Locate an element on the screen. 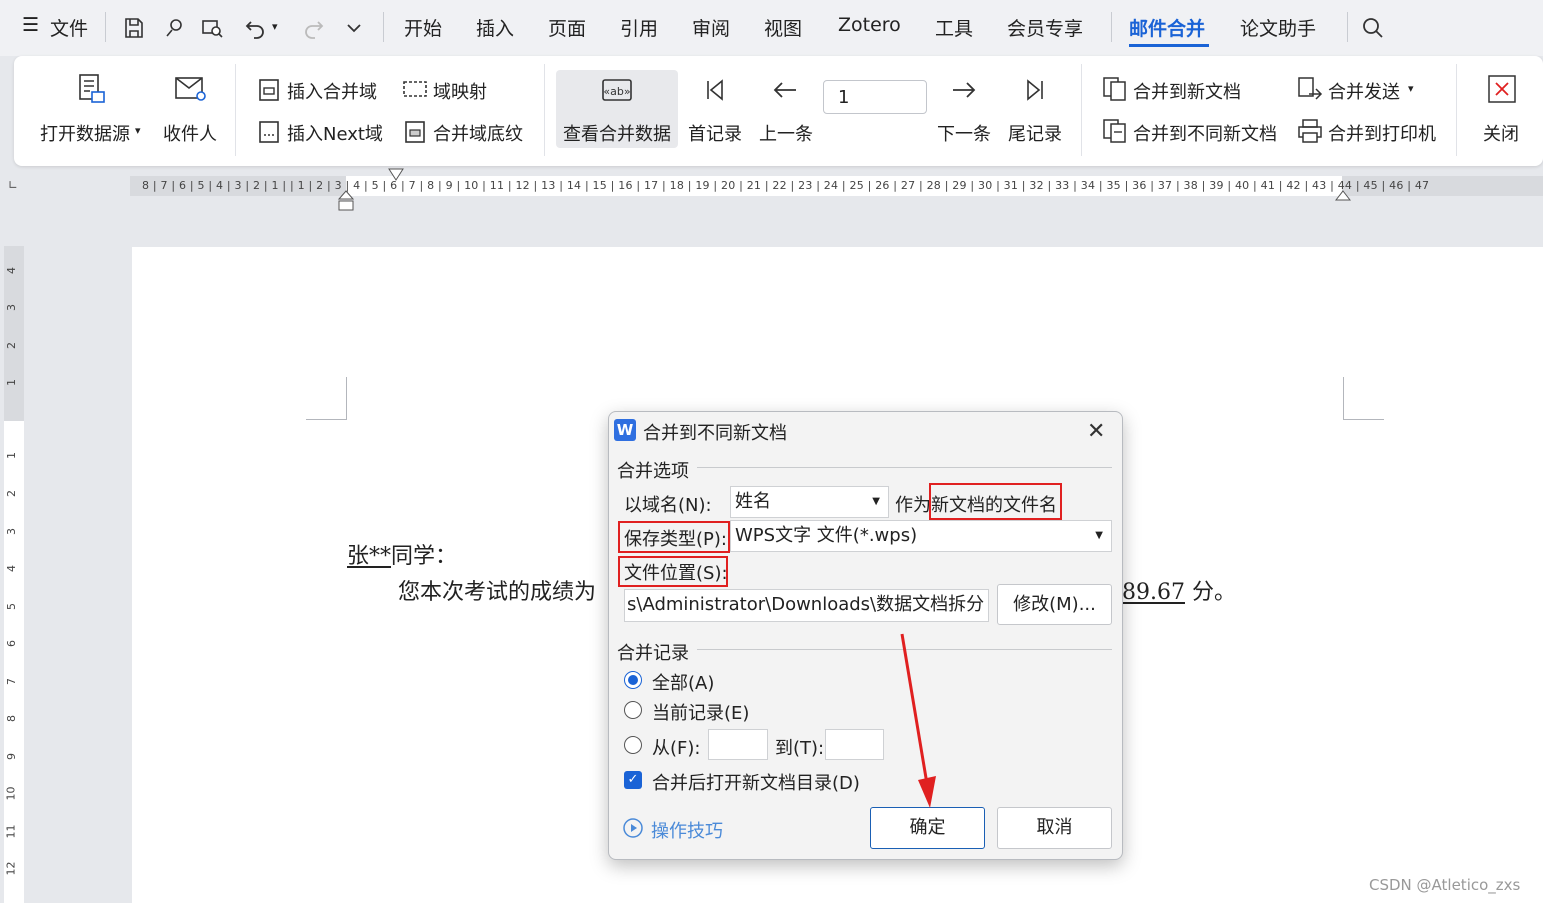 The image size is (1543, 903). field-mapping-button: 域映射 is located at coordinates (460, 91).